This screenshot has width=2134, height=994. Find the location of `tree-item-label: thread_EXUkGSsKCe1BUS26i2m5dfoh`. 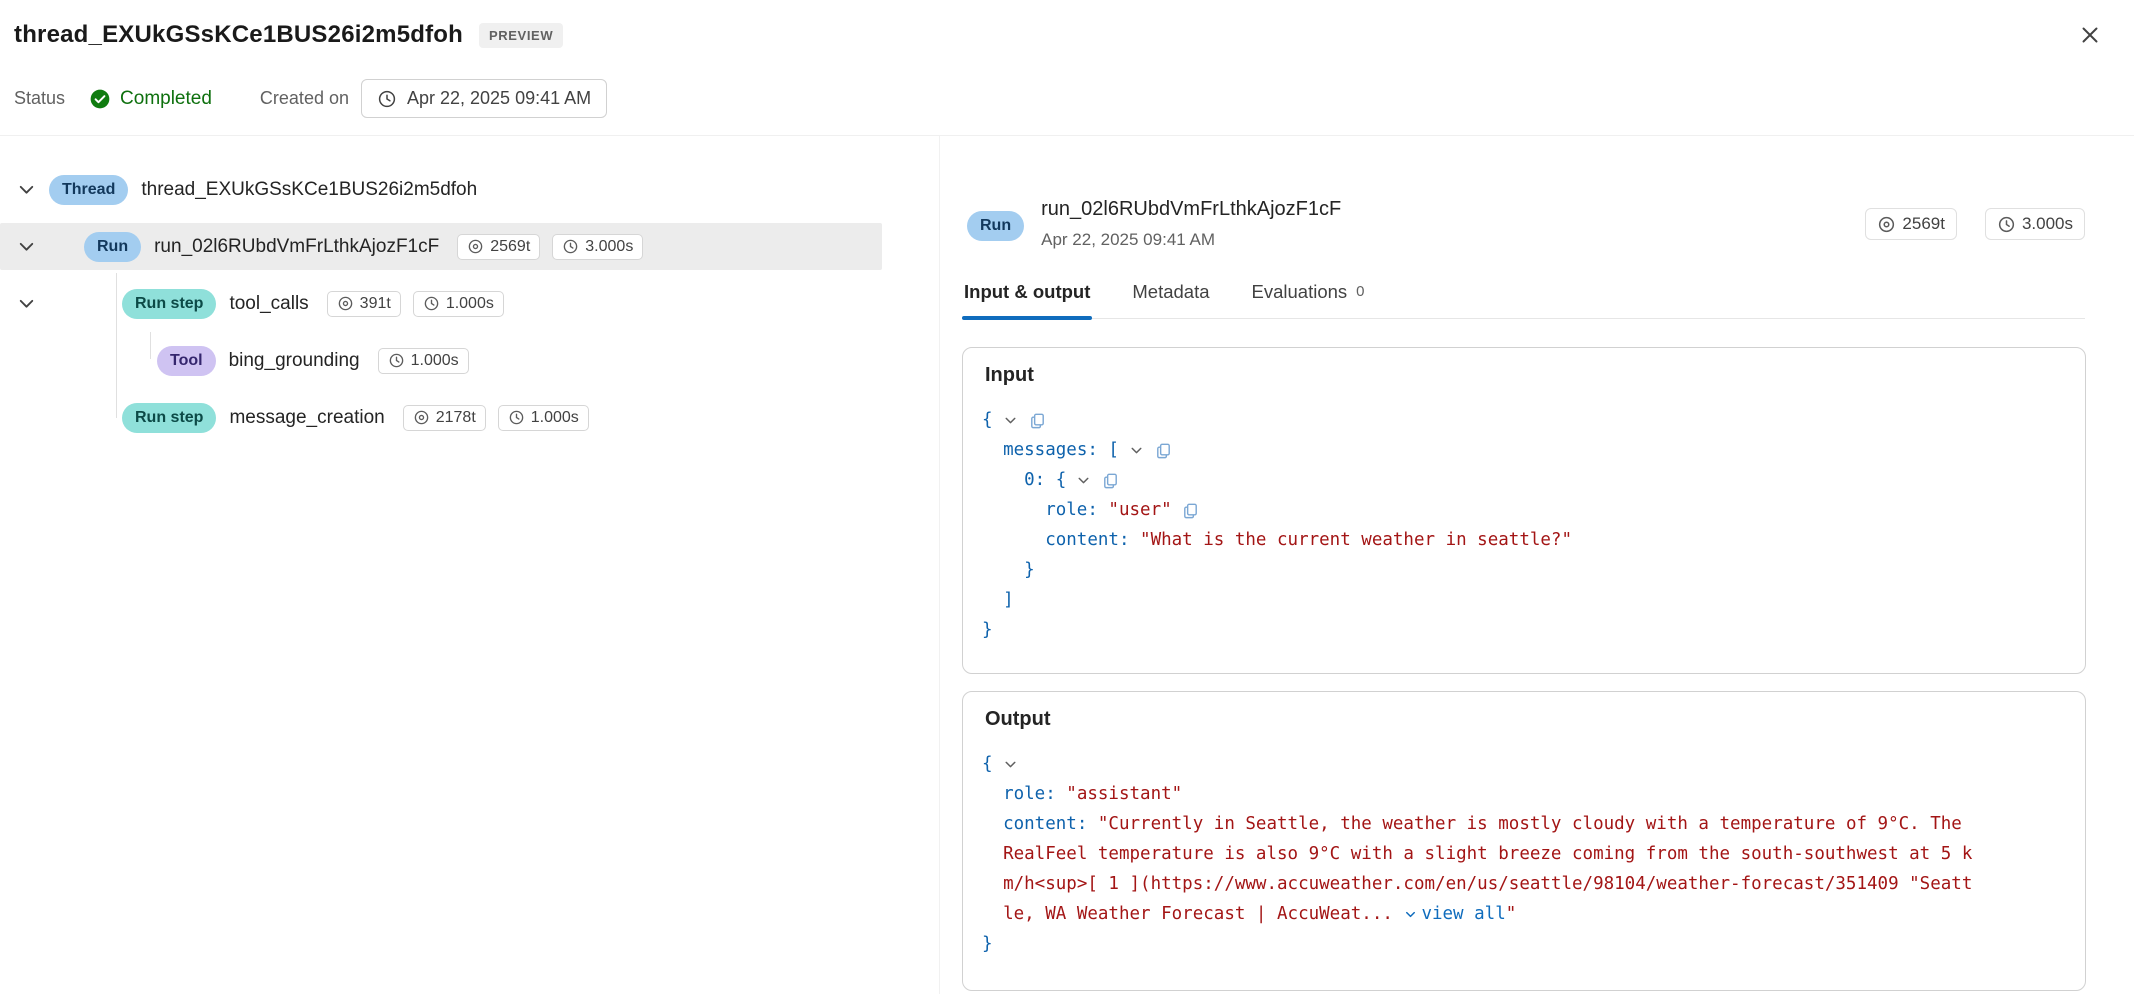

tree-item-label: thread_EXUkGSsKCe1BUS26i2m5dfoh is located at coordinates (309, 189).